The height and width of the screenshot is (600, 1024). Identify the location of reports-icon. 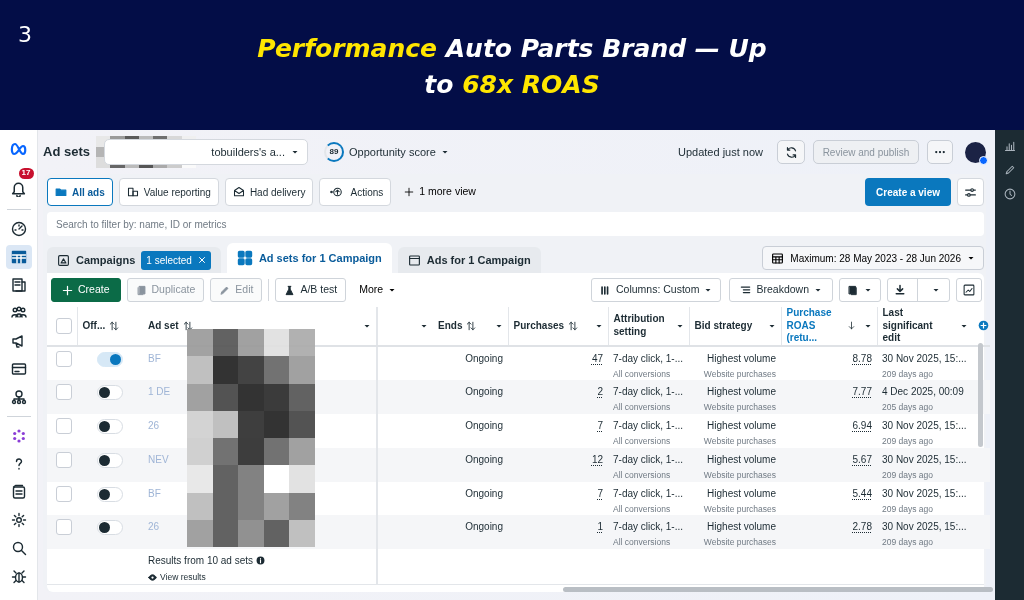
(853, 290).